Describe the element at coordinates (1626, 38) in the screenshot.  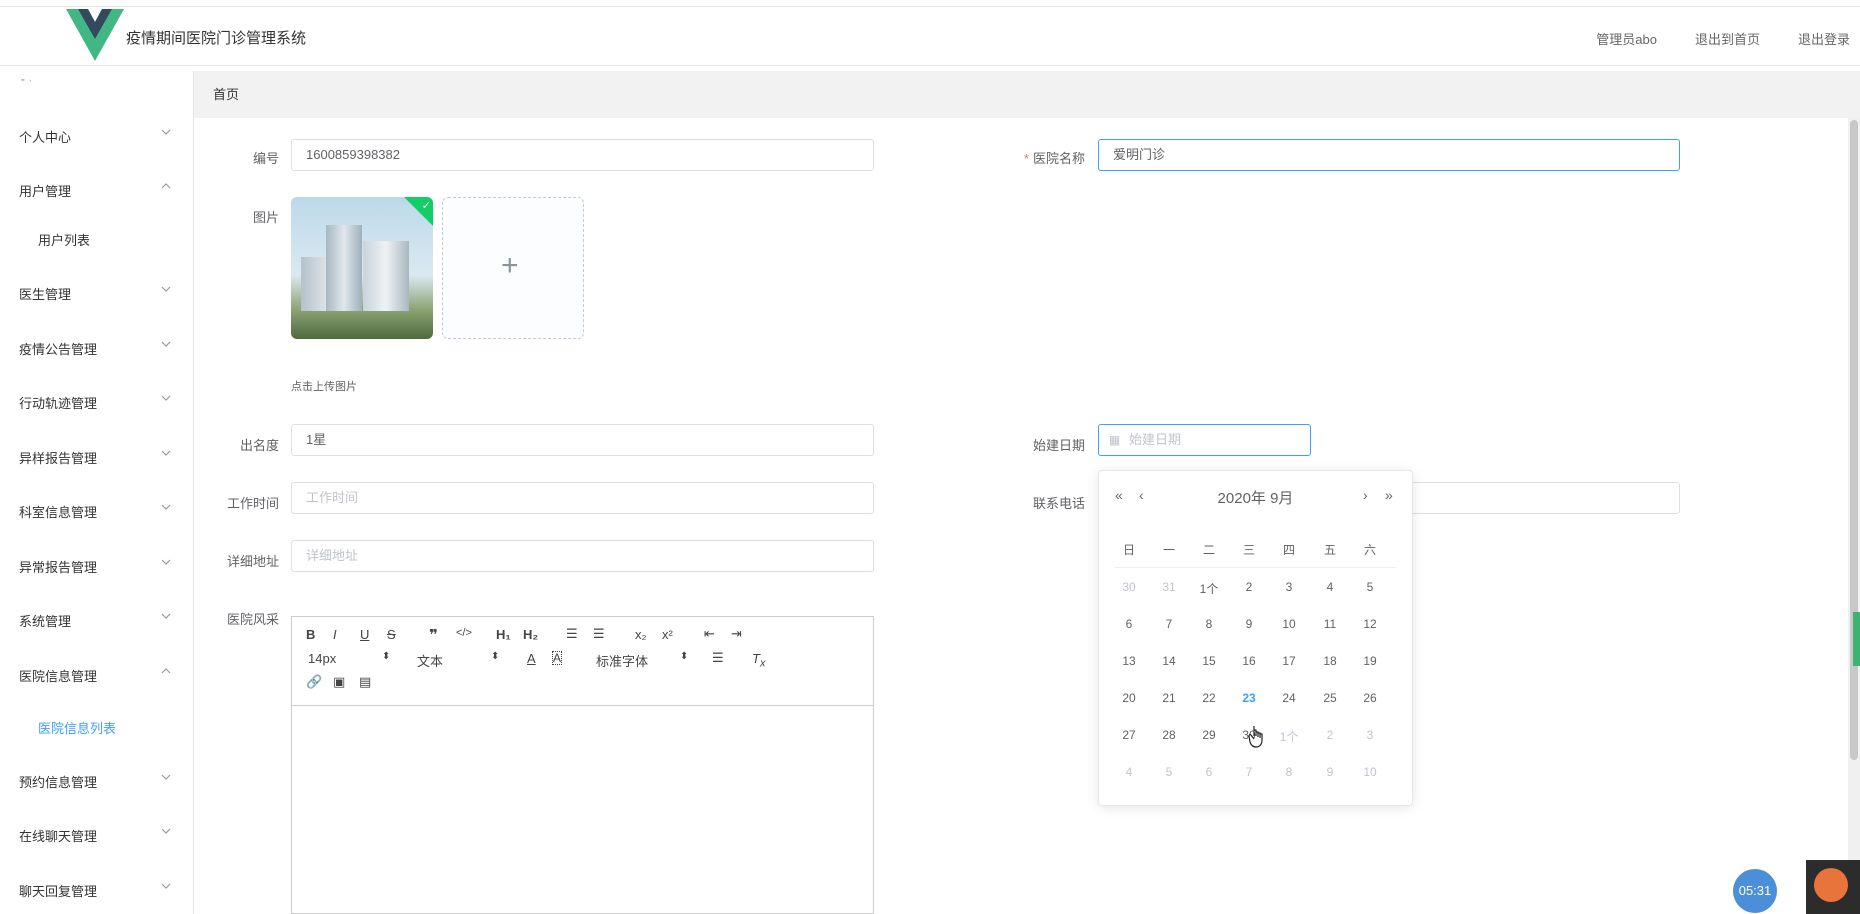
I see `admin-user-link: 管理员abo` at that location.